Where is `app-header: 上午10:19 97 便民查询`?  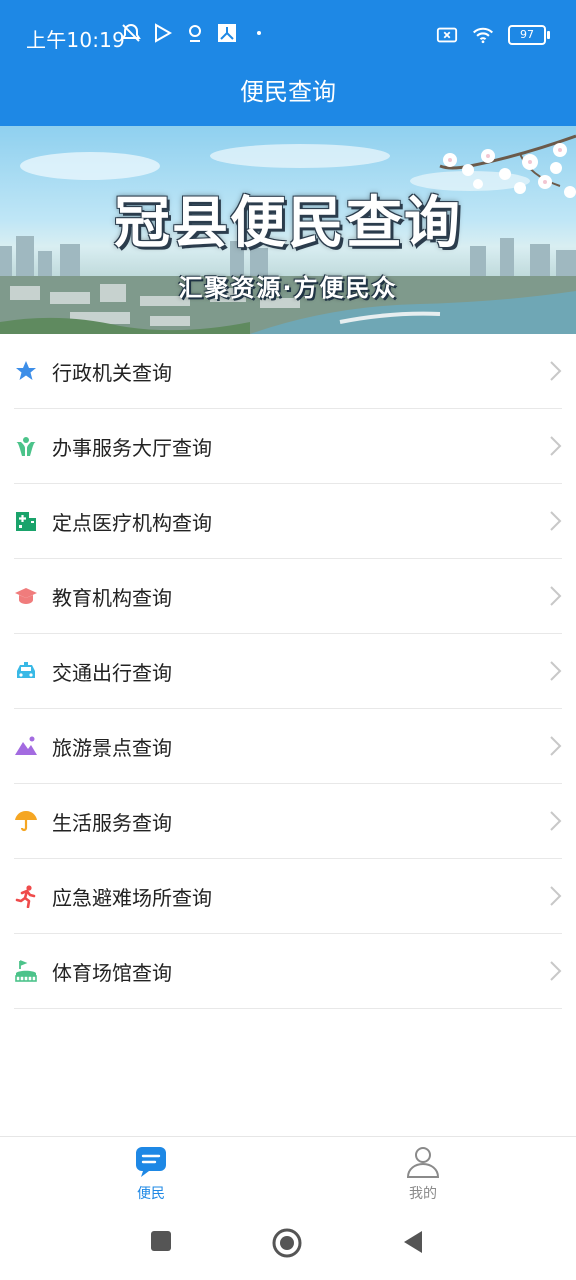 app-header: 上午10:19 97 便民查询 is located at coordinates (288, 63).